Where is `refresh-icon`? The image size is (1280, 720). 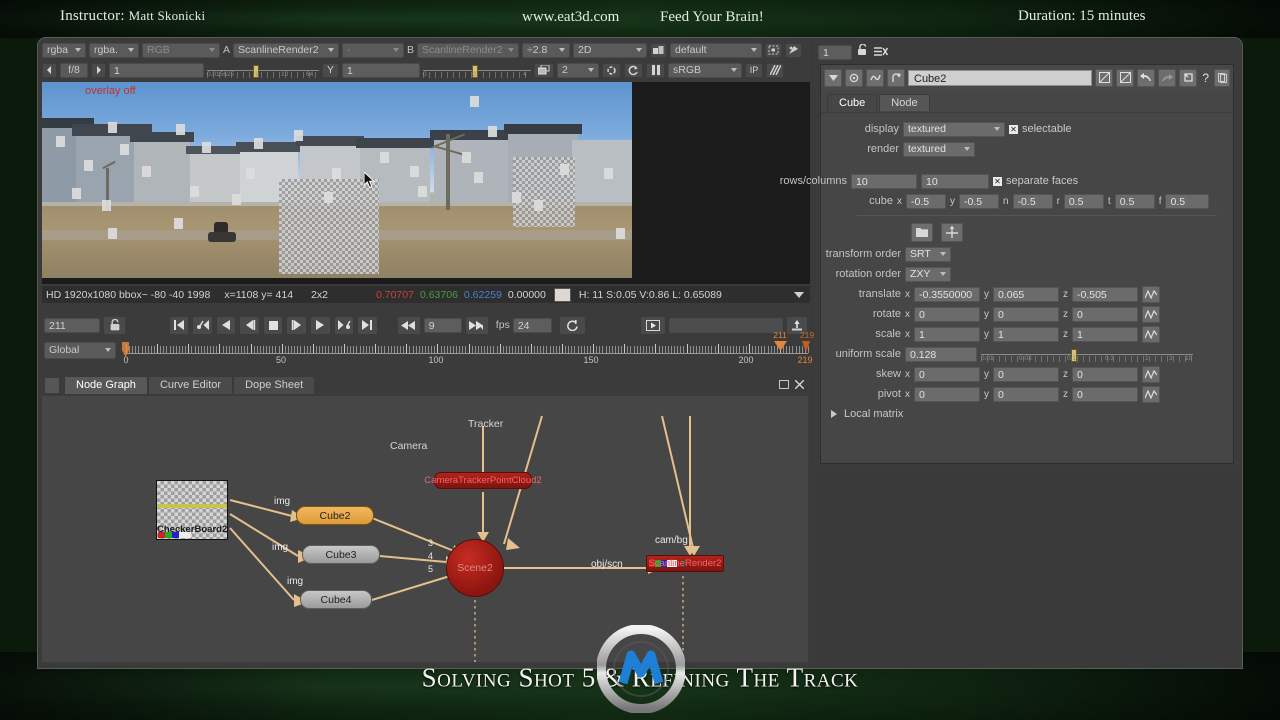 refresh-icon is located at coordinates (611, 70).